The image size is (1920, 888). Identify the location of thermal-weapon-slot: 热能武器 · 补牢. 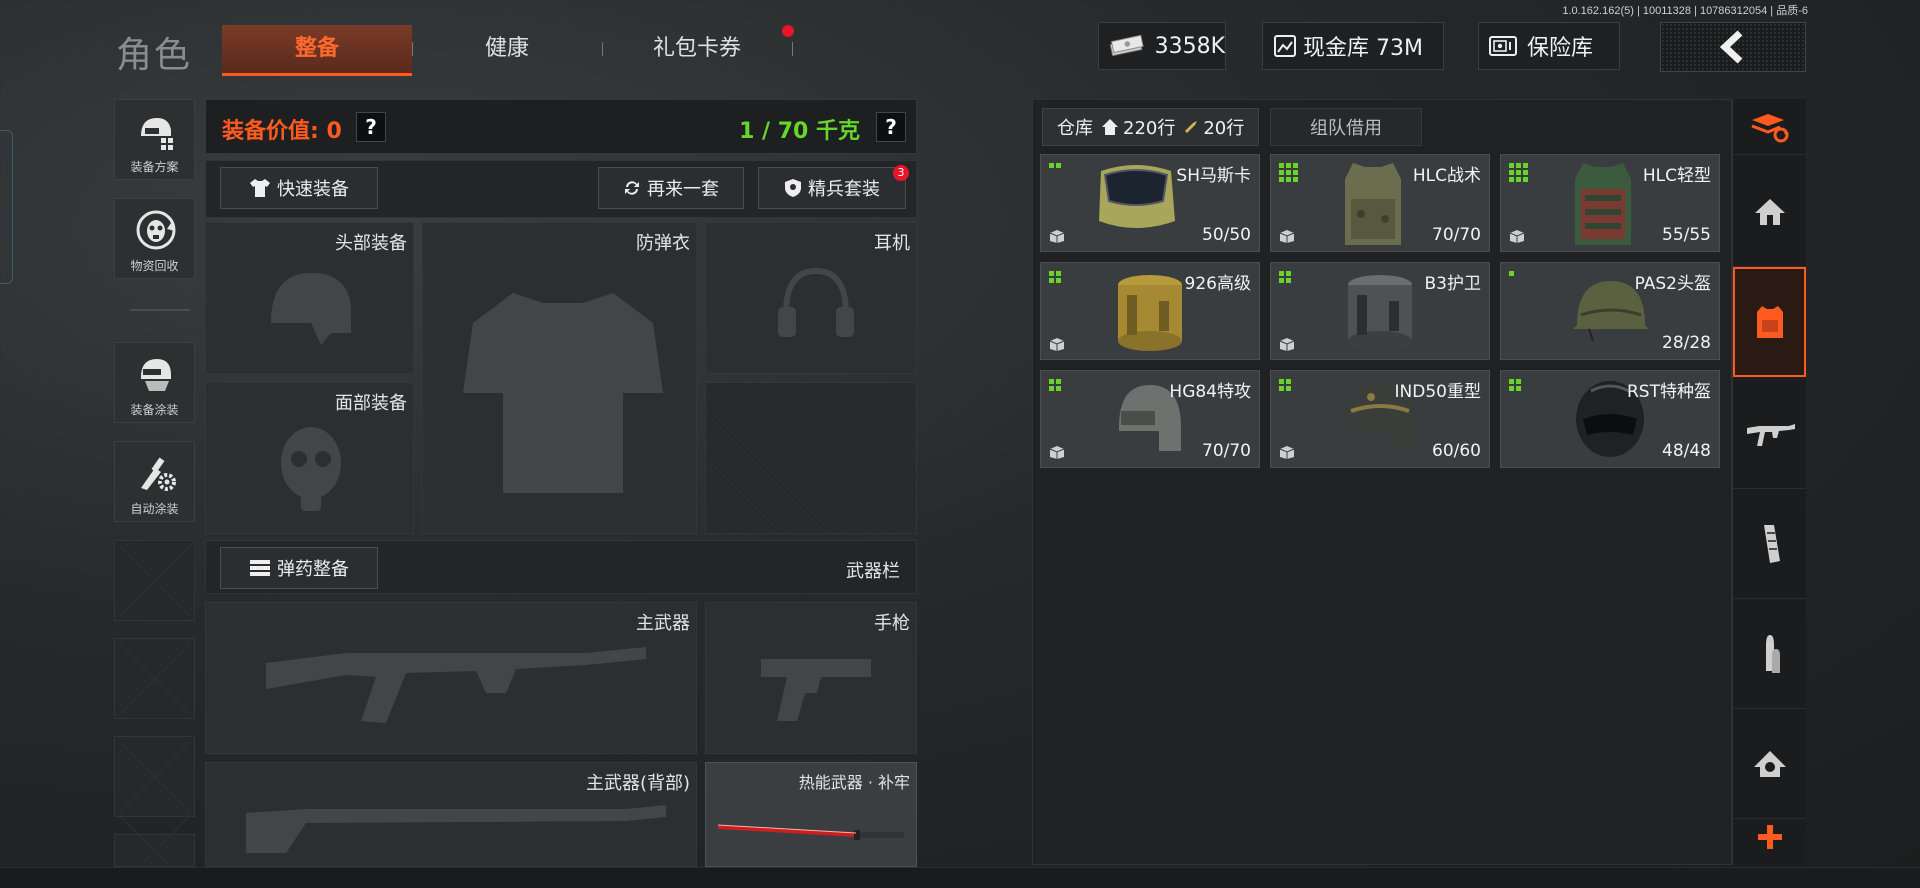
(811, 814).